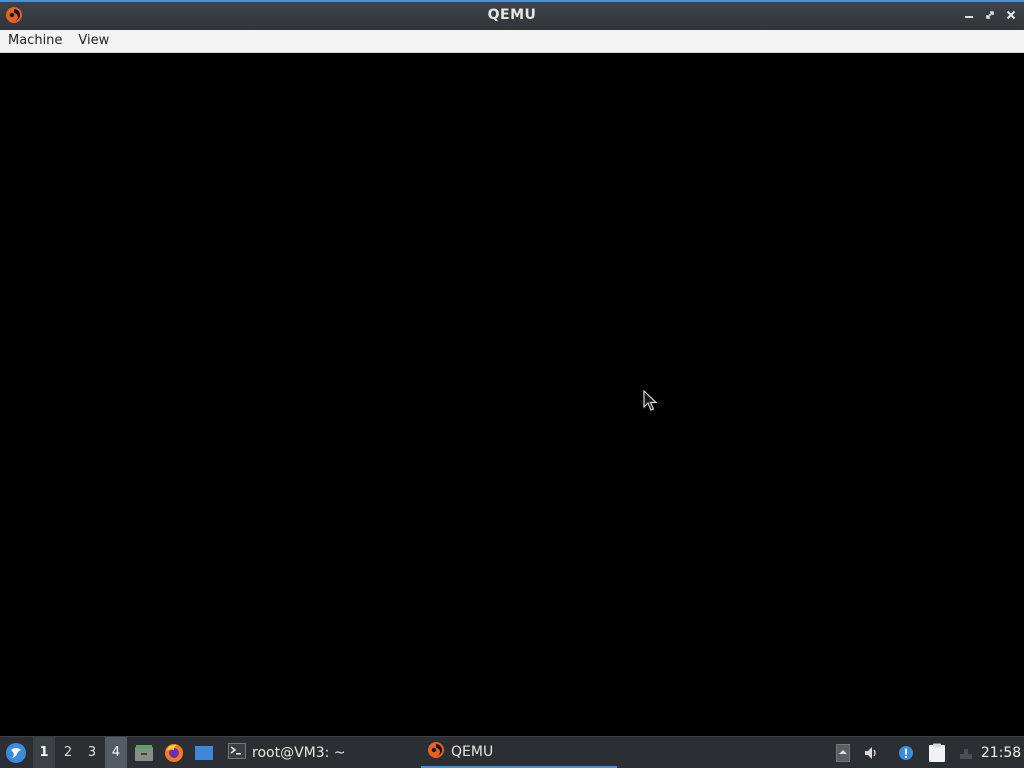 Image resolution: width=1024 pixels, height=768 pixels. What do you see at coordinates (512, 41) in the screenshot?
I see `menubar: Machine View` at bounding box center [512, 41].